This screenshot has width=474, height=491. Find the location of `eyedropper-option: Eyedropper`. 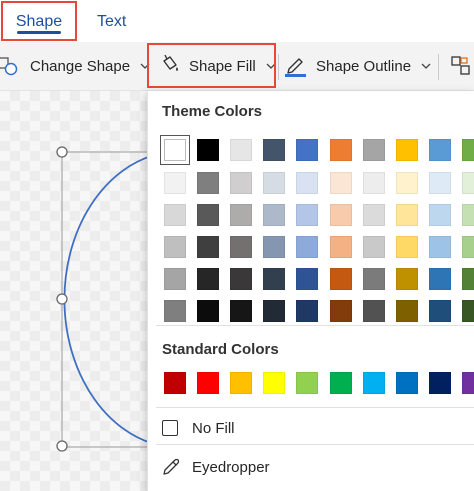

eyedropper-option: Eyedropper is located at coordinates (216, 467).